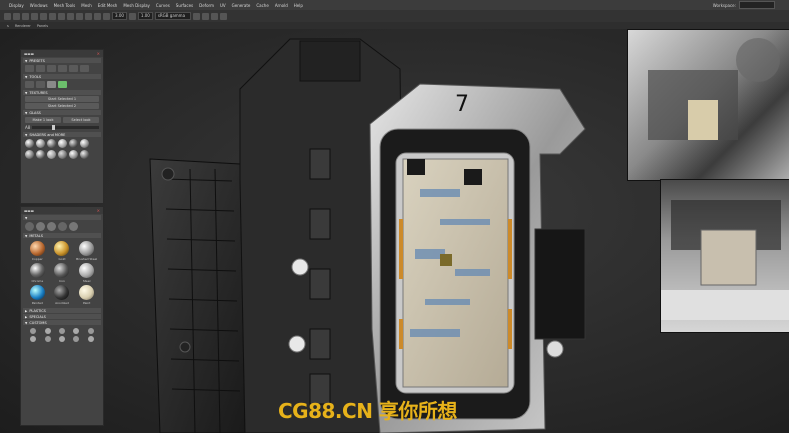 The image size is (789, 433). What do you see at coordinates (43, 120) in the screenshot?
I see `make-look-button: Make 1 look` at bounding box center [43, 120].